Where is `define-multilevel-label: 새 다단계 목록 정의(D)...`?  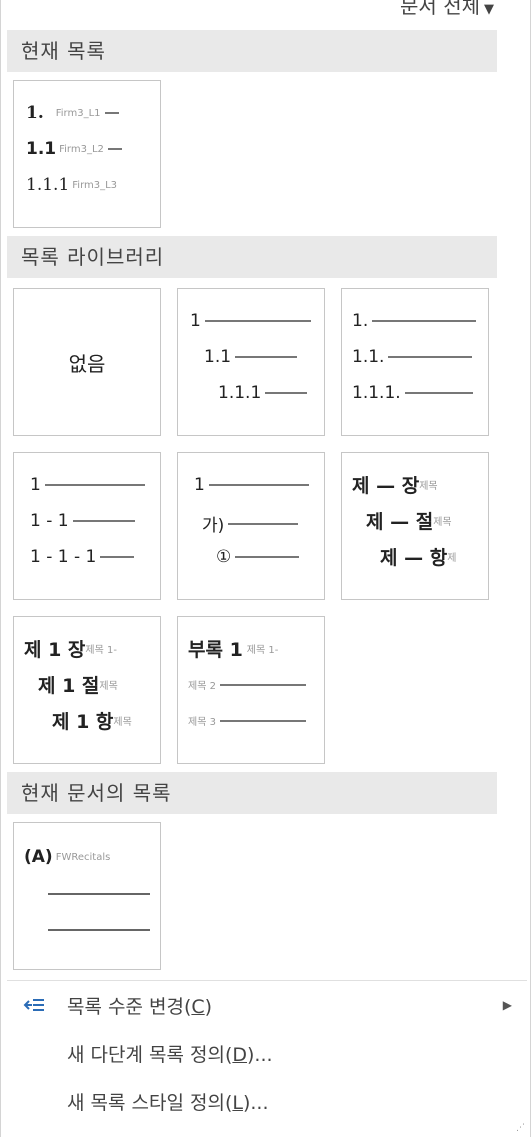
define-multilevel-label: 새 다단계 목록 정의(D)... is located at coordinates (170, 1054).